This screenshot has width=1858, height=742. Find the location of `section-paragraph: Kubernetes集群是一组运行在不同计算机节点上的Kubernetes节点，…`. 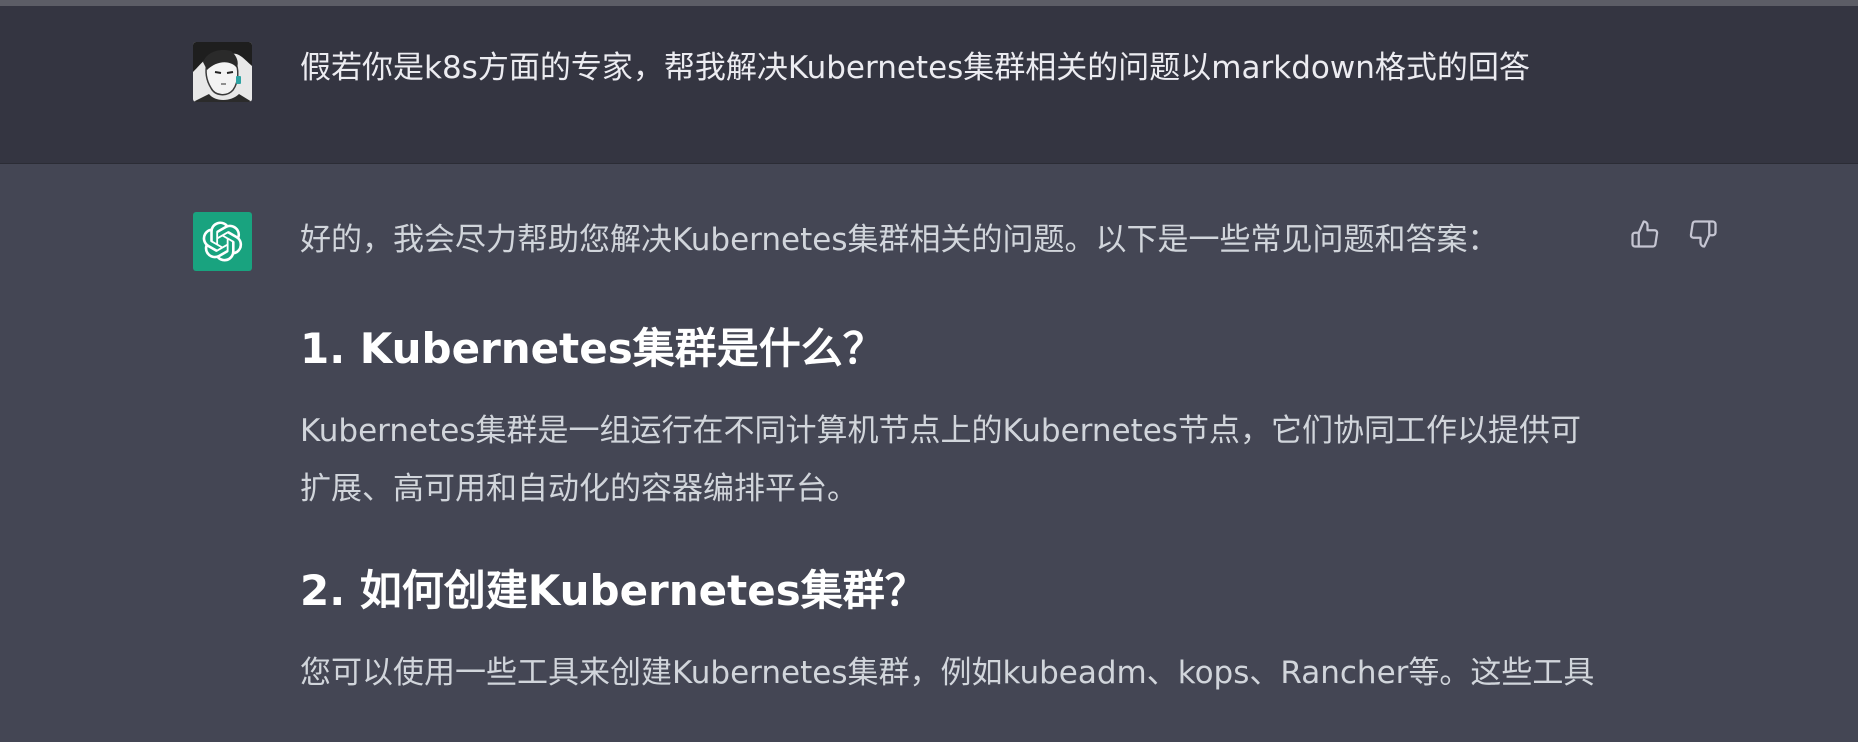

section-paragraph: Kubernetes集群是一组运行在不同计算机节点上的Kubernetes节点，… is located at coordinates (940, 460).